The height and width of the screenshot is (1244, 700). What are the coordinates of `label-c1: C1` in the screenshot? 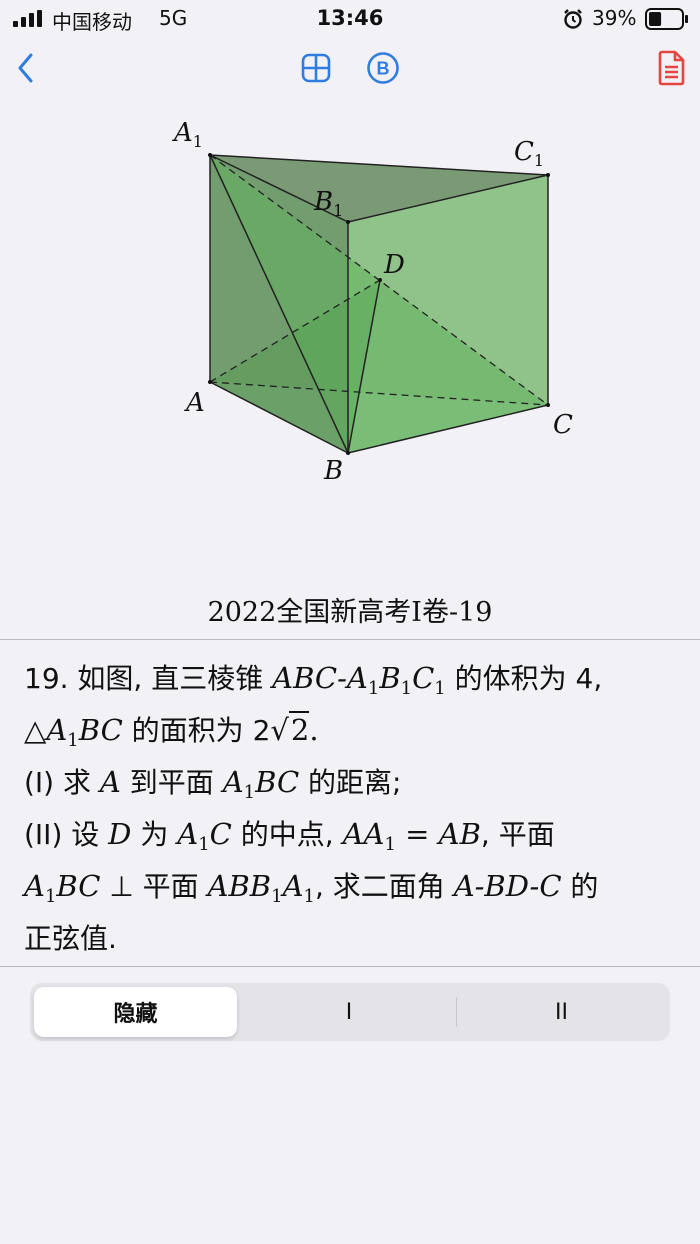 It's located at (529, 153).